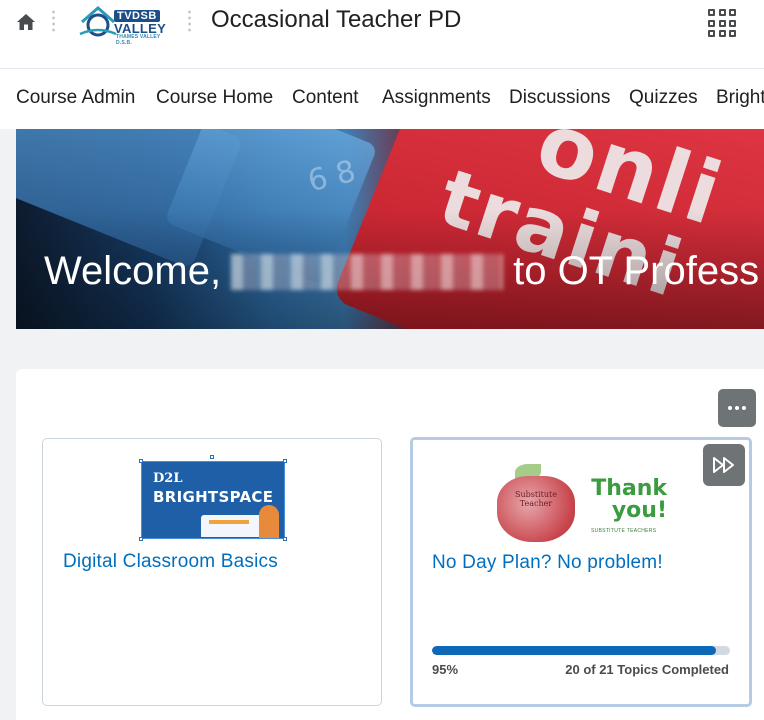 The height and width of the screenshot is (720, 764). I want to click on welcome-suffix: to OT Profess, so click(636, 271).